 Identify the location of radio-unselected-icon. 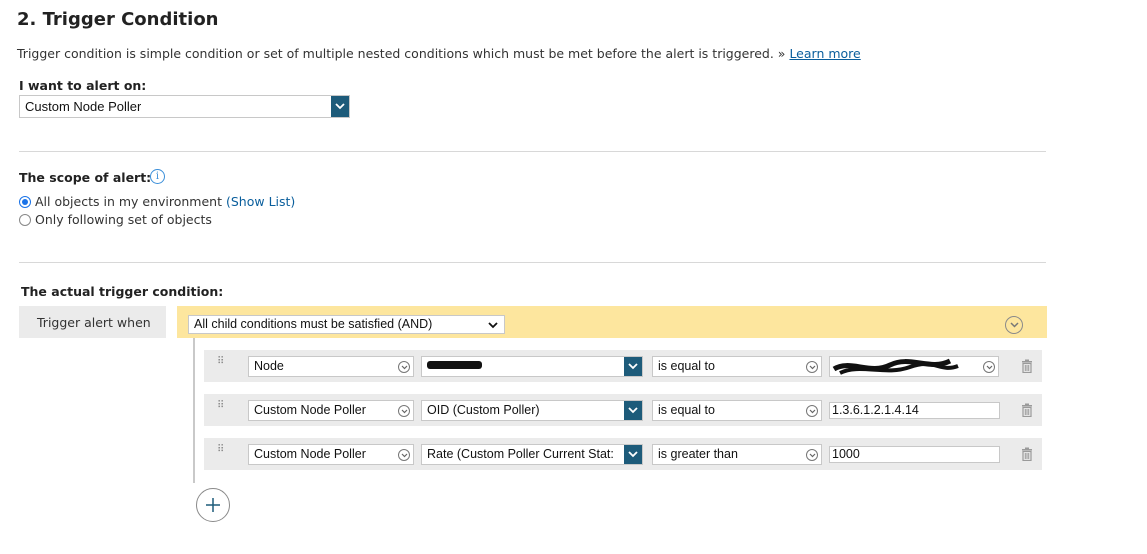
(25, 219).